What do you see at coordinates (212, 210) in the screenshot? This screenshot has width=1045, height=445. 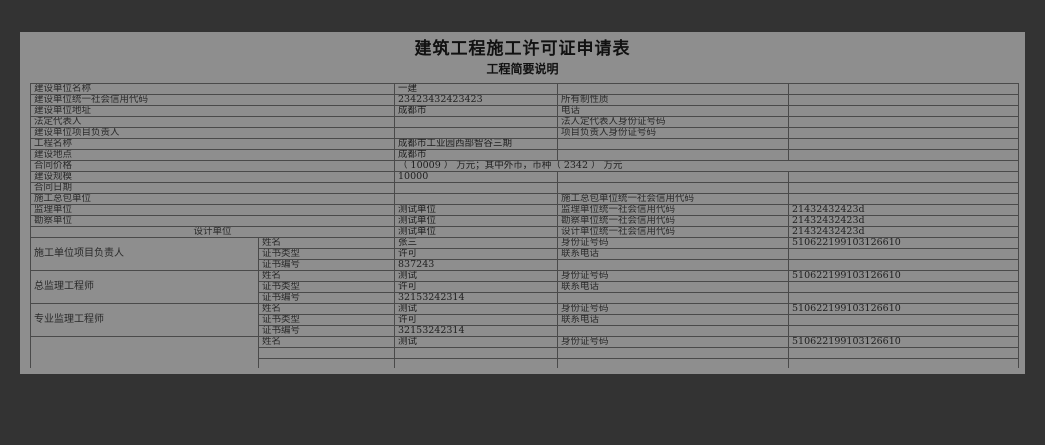 I see `row-label: 监理单位` at bounding box center [212, 210].